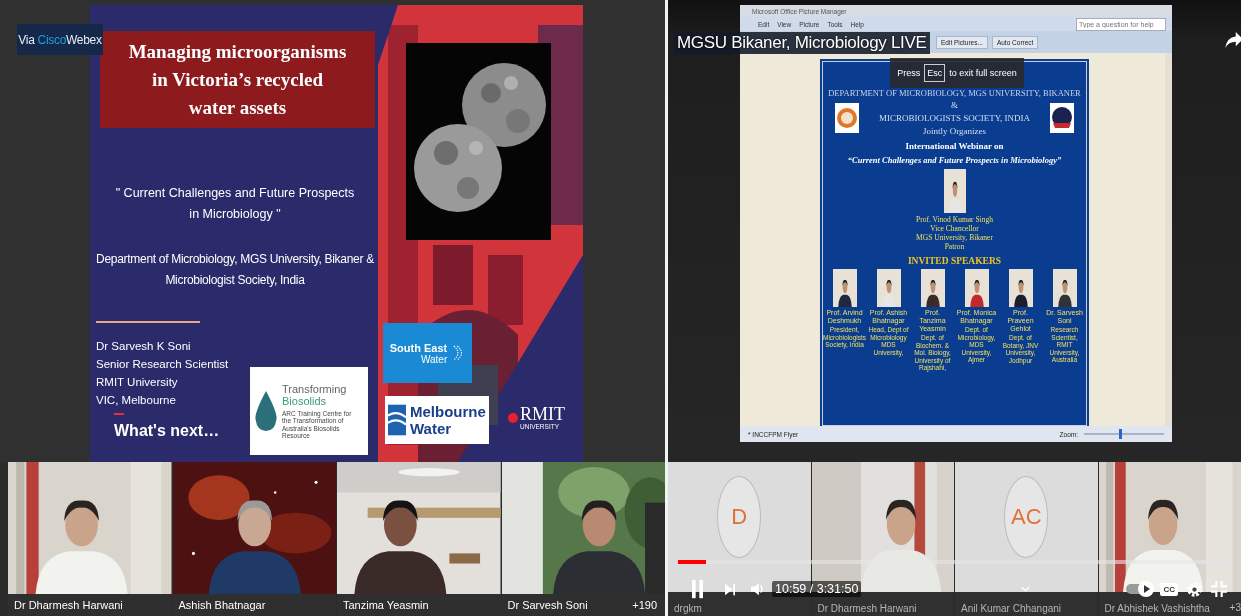 The height and width of the screenshot is (616, 1241). What do you see at coordinates (386, 605) in the screenshot?
I see `participant-name: Tanzima Yeasmin` at bounding box center [386, 605].